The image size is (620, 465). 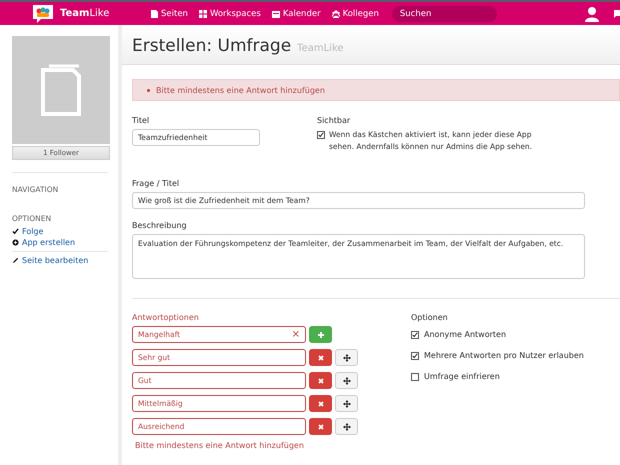 What do you see at coordinates (320, 48) in the screenshot?
I see `page-subtitle: TeamLike` at bounding box center [320, 48].